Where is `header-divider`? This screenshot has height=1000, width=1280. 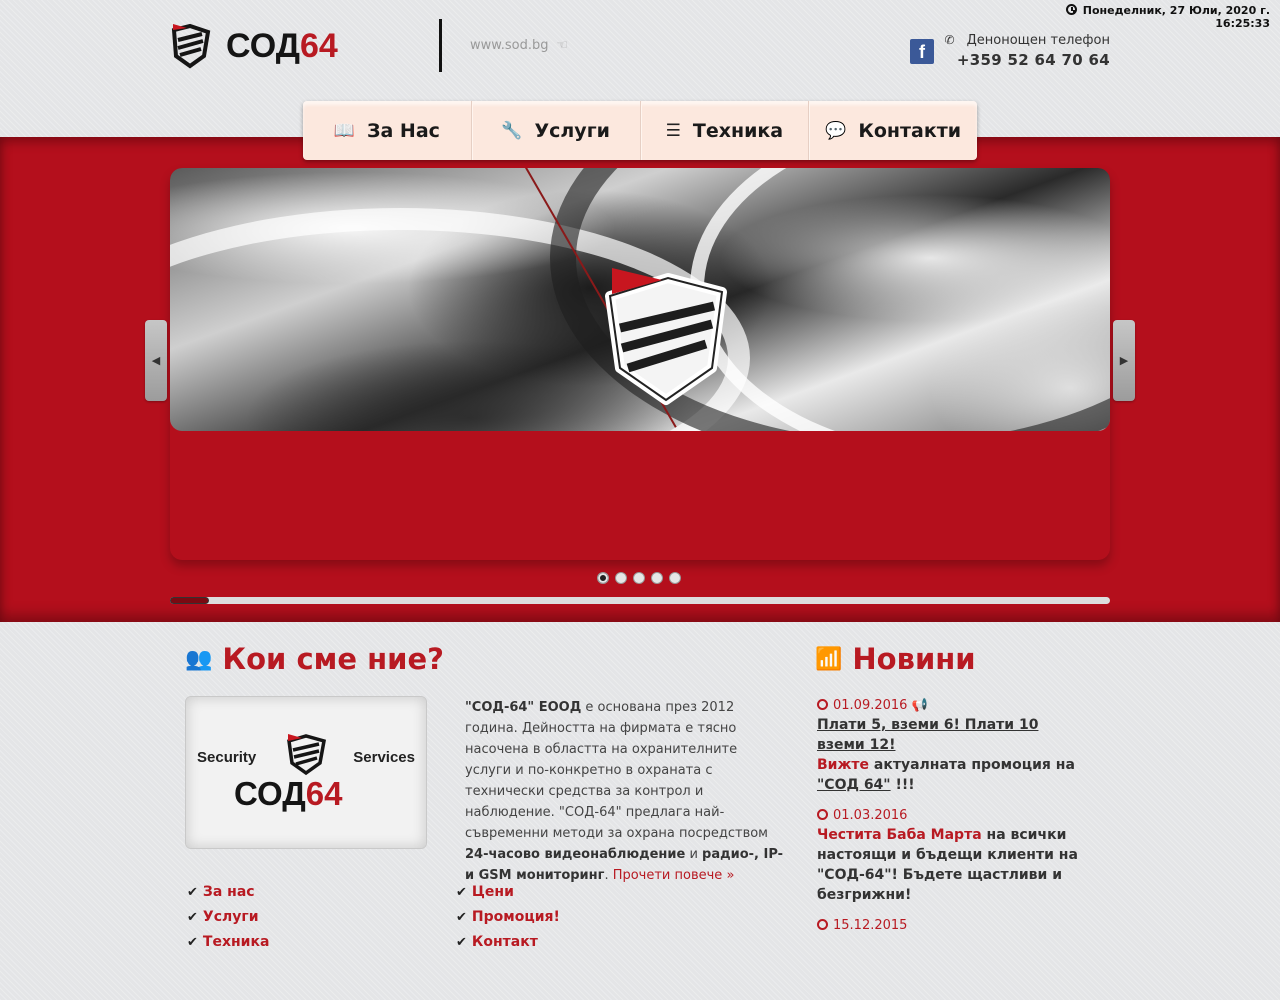
header-divider is located at coordinates (440, 45).